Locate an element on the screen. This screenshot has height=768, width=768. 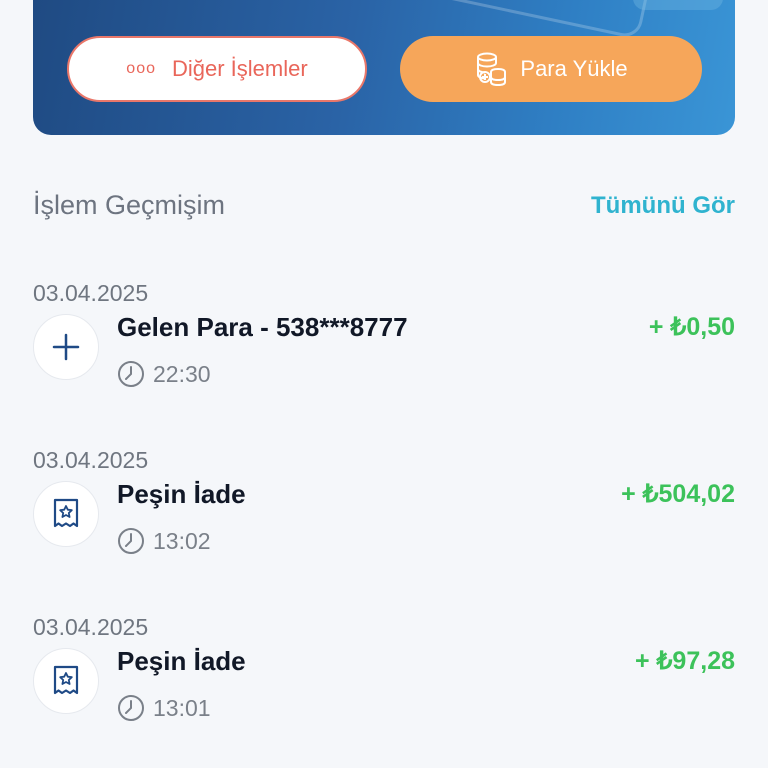
transaction-amount: + ₺504,02 is located at coordinates (678, 494).